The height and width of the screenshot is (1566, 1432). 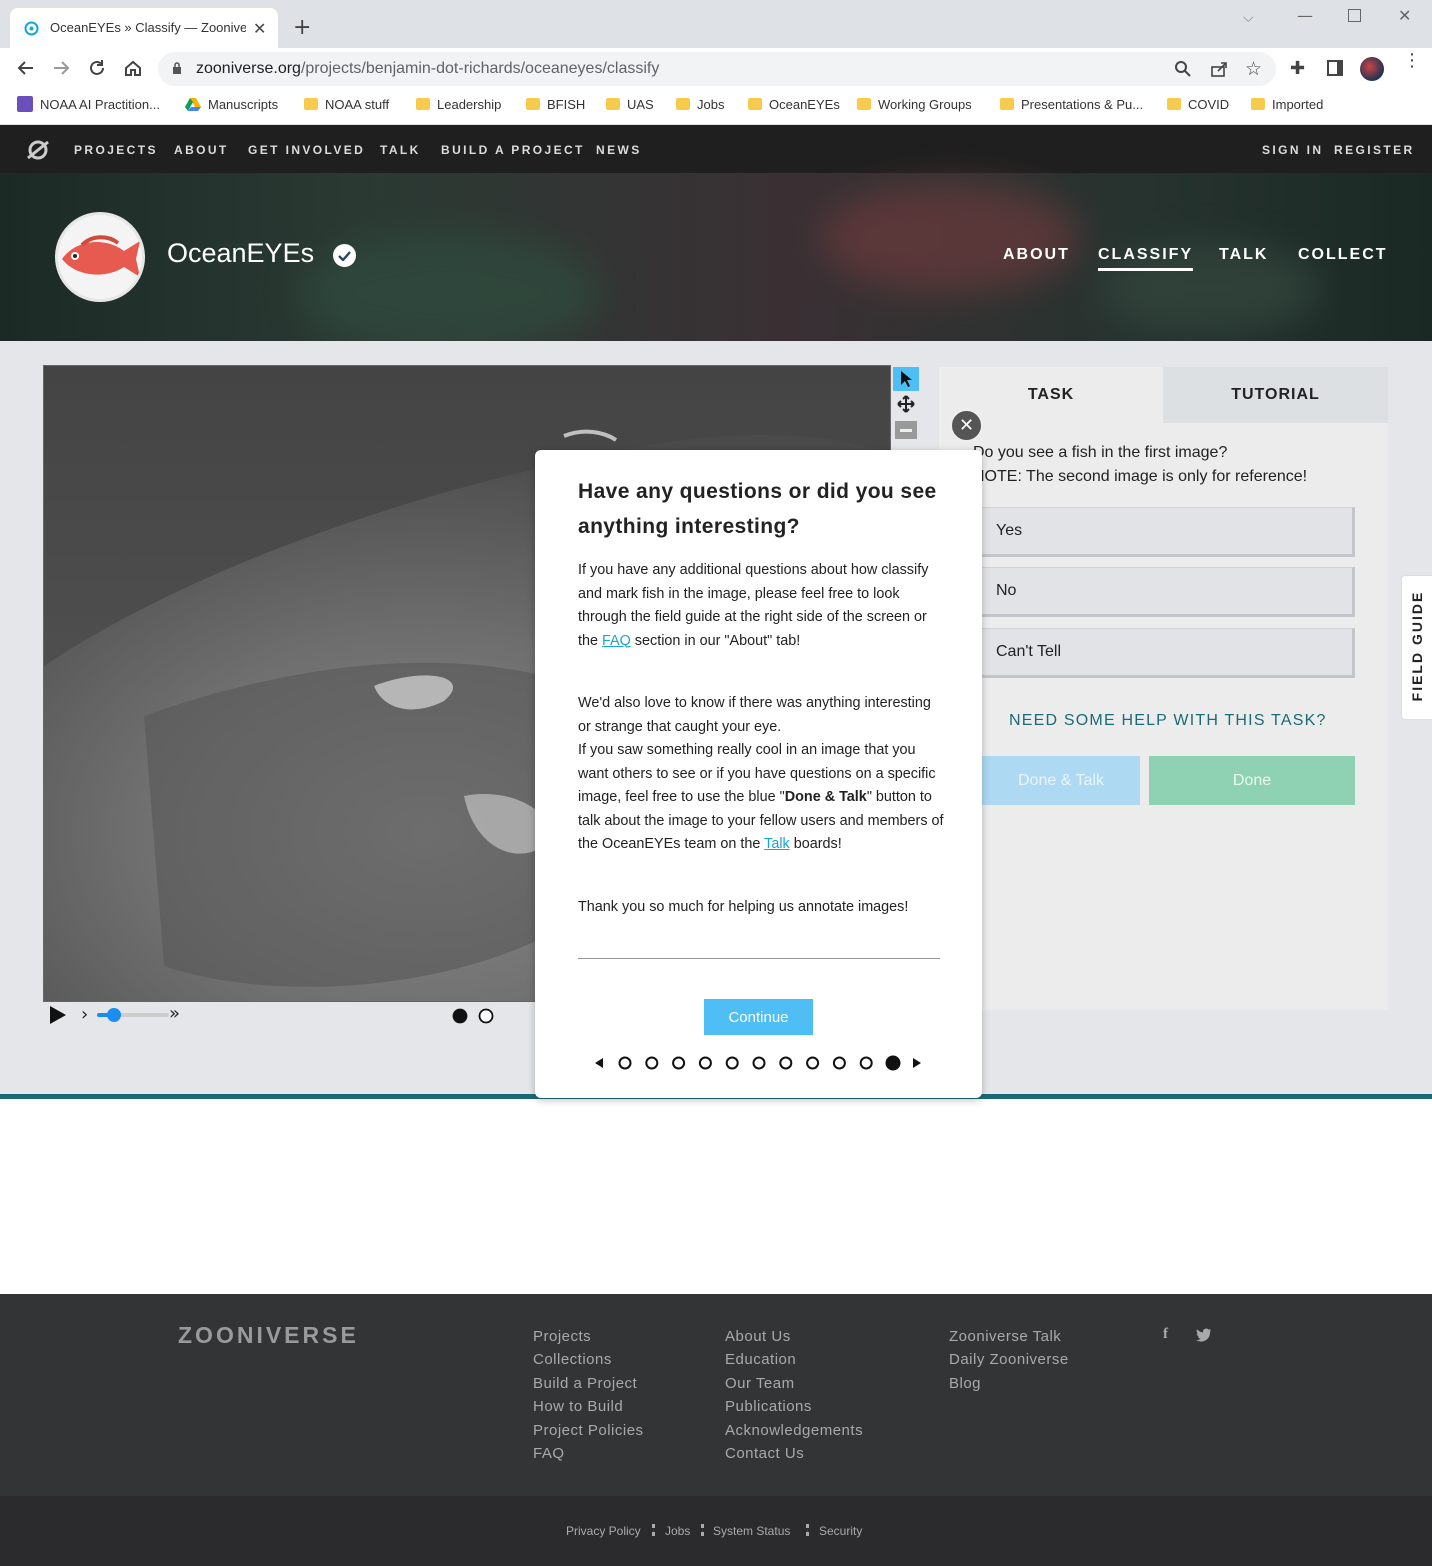 I want to click on footer-link: About Us, so click(x=758, y=1336).